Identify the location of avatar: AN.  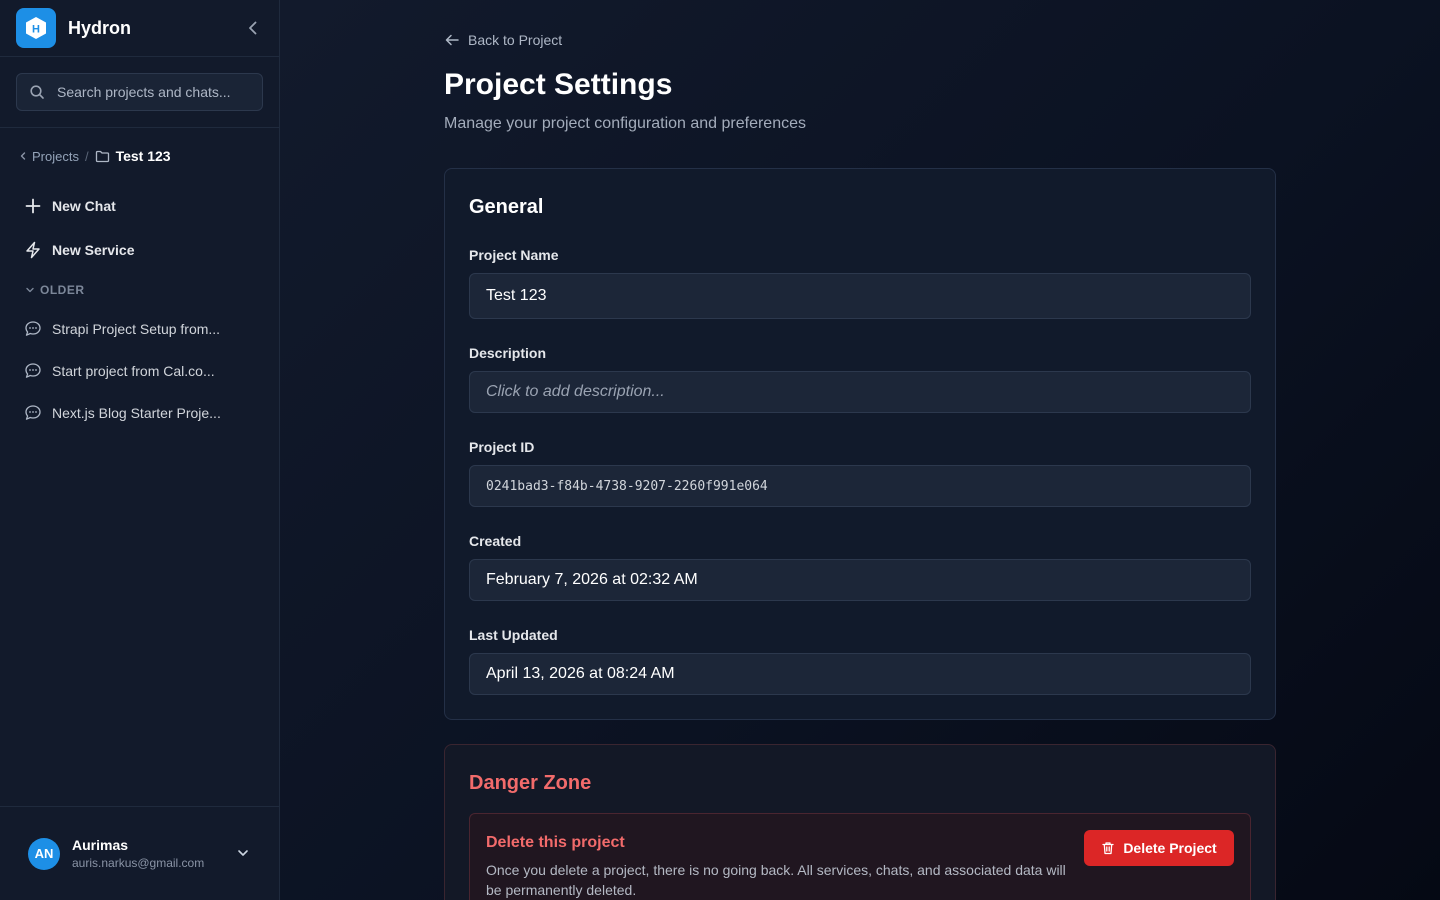
(44, 853).